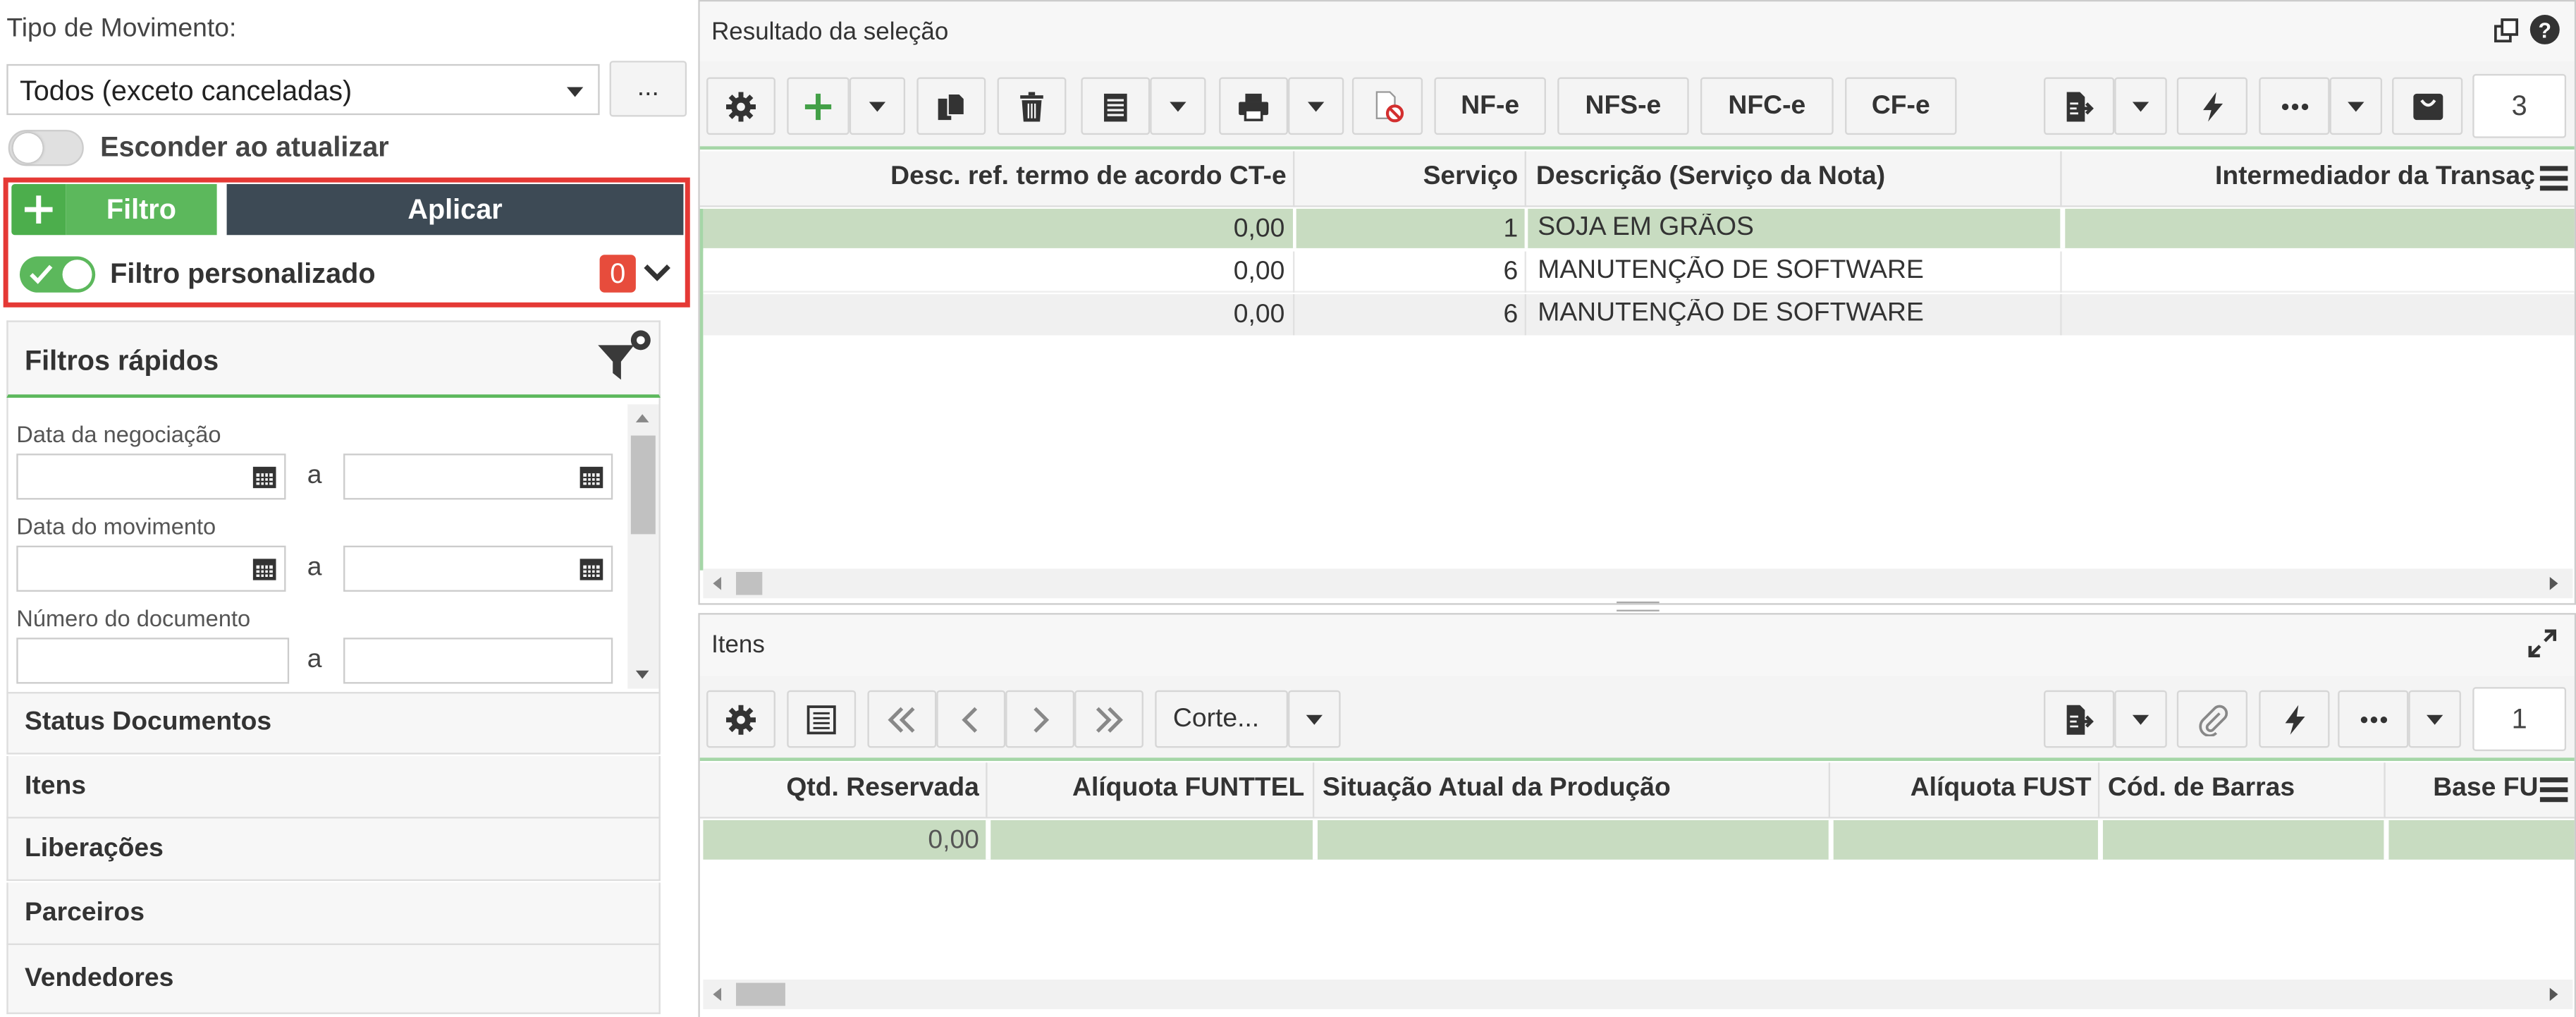 This screenshot has width=2576, height=1017. What do you see at coordinates (1147, 789) in the screenshot?
I see `column-header: Alíquota FUNTTEL` at bounding box center [1147, 789].